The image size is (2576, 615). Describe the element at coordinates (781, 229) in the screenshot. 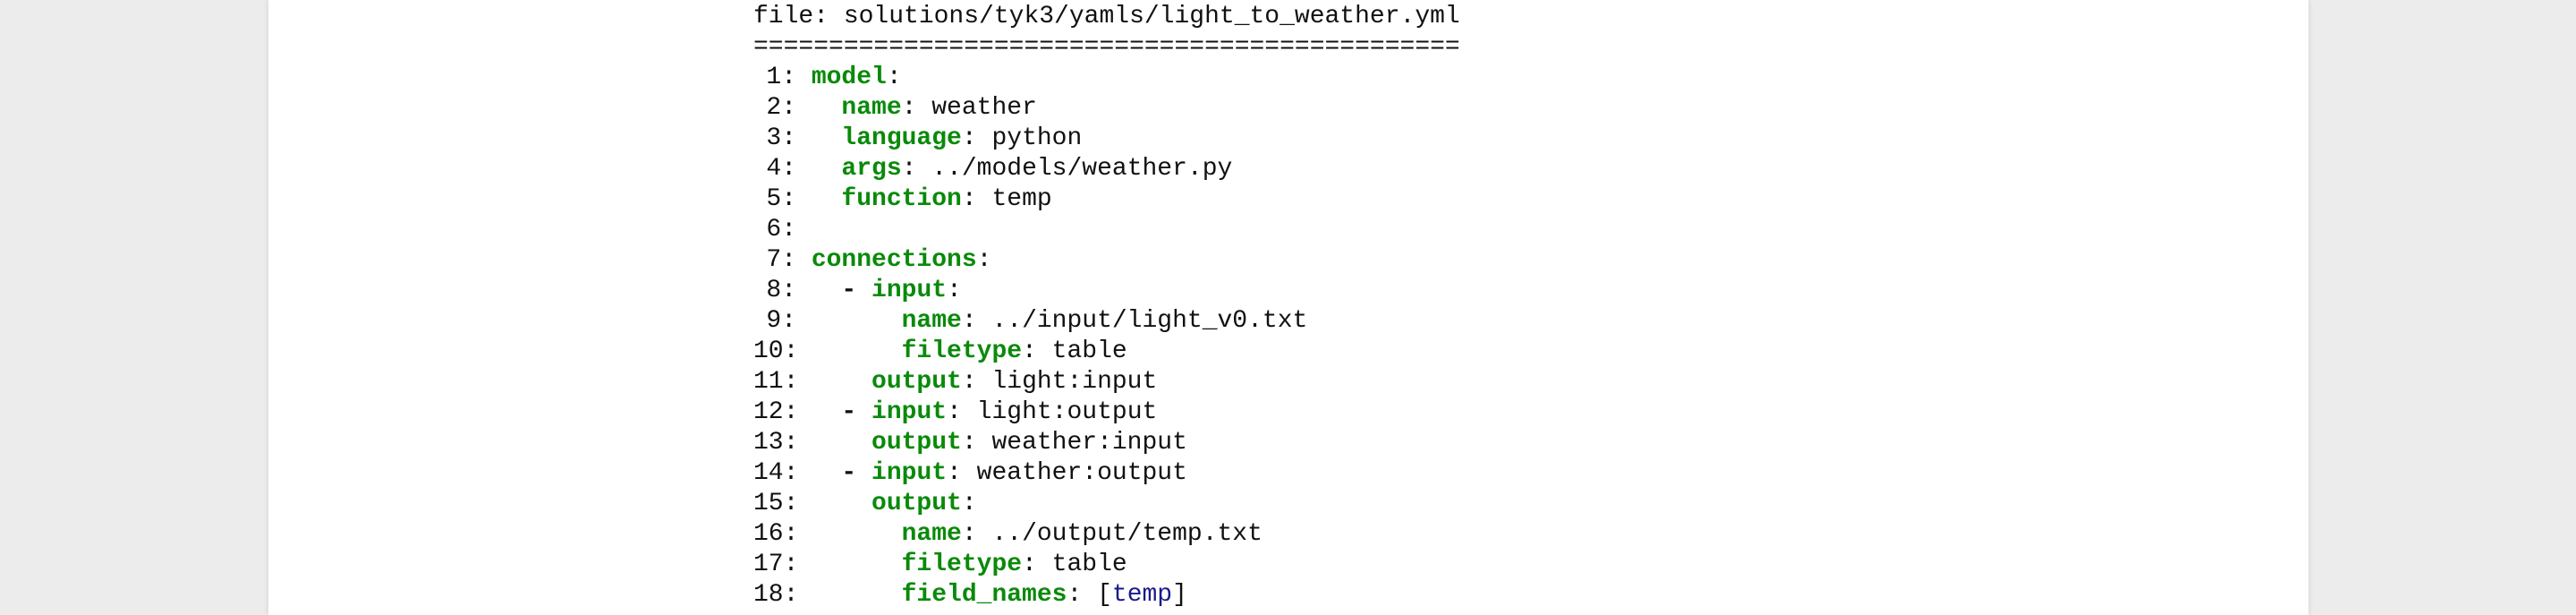

I see `line-number: 6:` at that location.